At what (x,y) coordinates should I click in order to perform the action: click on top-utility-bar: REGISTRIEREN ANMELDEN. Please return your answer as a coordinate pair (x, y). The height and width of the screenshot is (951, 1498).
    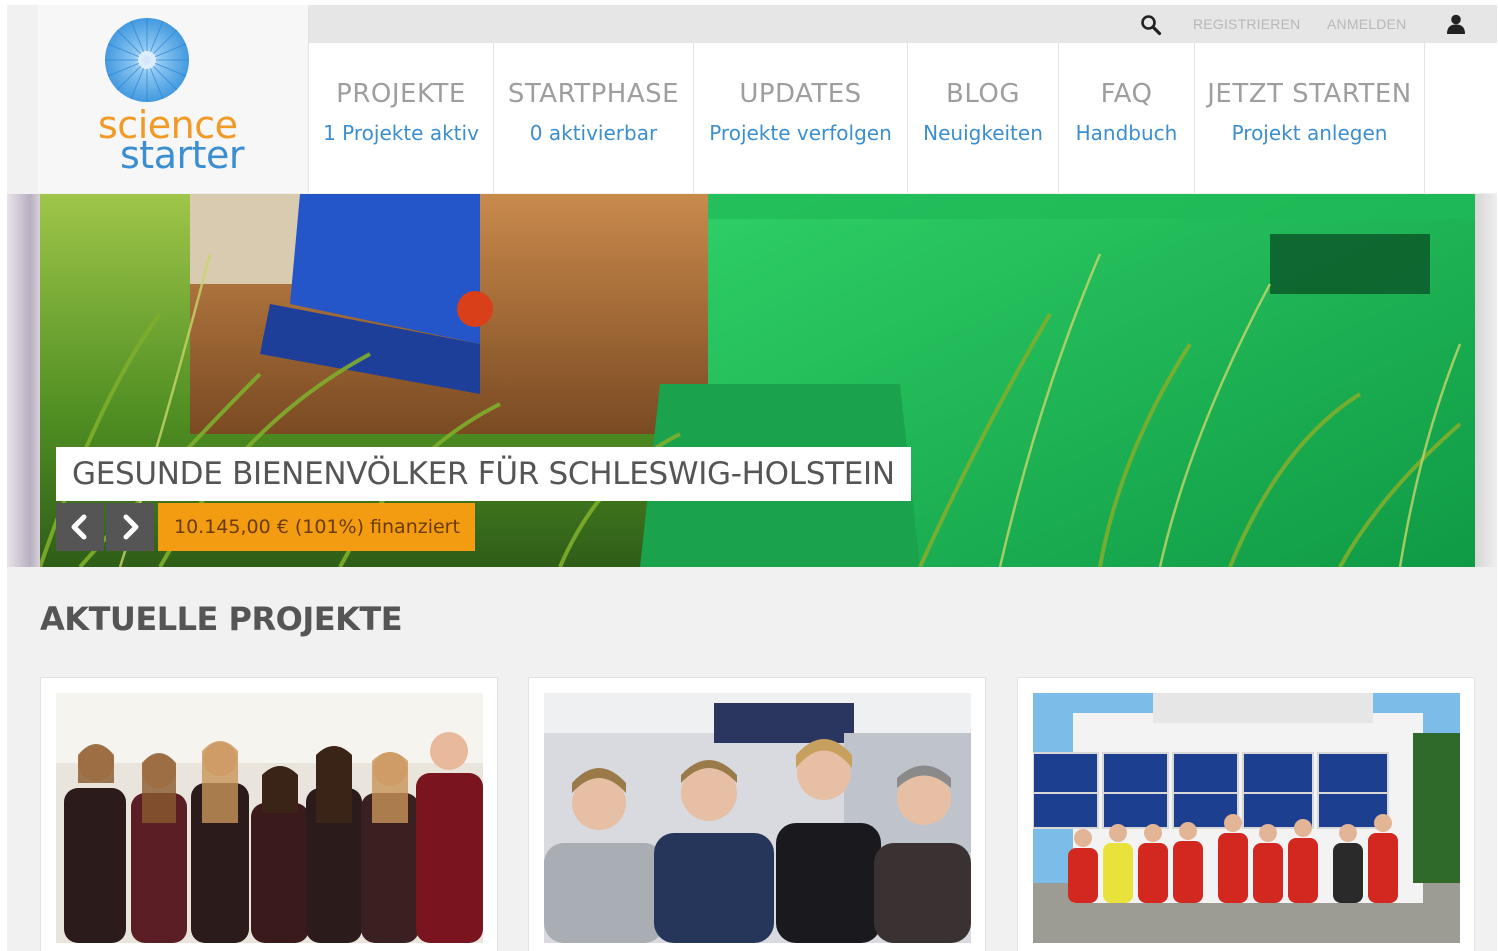
    Looking at the image, I should click on (903, 24).